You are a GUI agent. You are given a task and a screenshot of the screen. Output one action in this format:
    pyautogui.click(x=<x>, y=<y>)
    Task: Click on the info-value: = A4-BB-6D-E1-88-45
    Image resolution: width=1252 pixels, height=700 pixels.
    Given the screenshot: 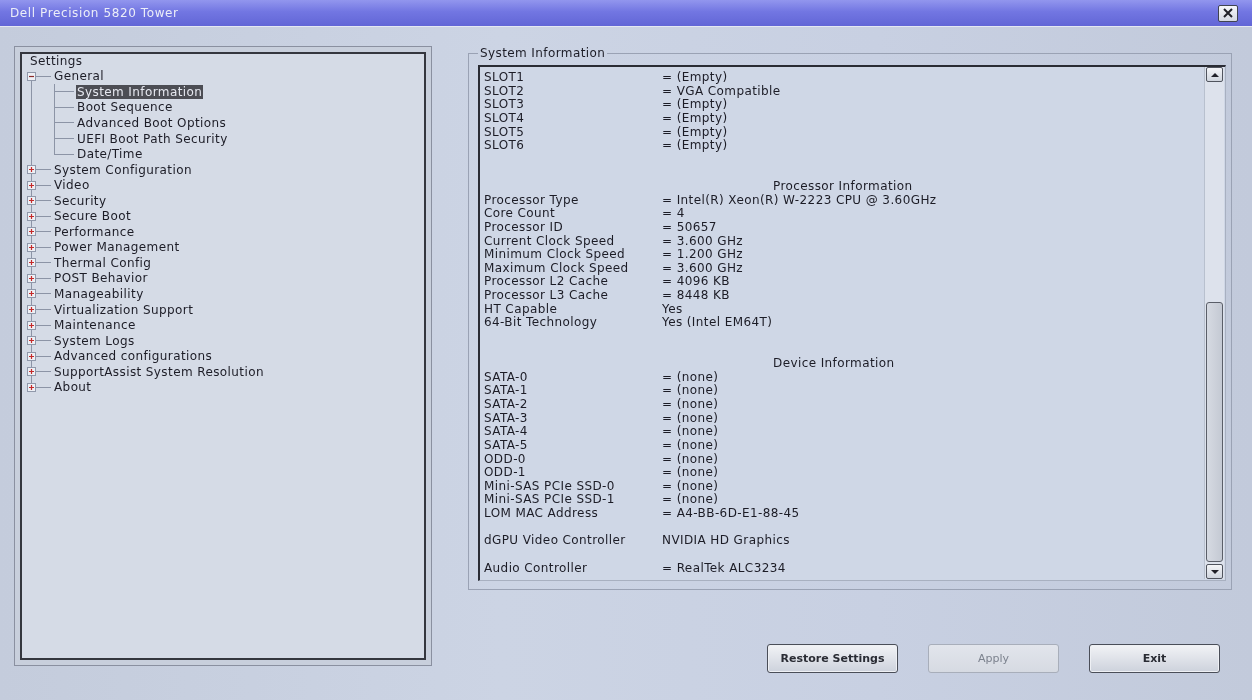 What is the action you would take?
    pyautogui.click(x=731, y=514)
    